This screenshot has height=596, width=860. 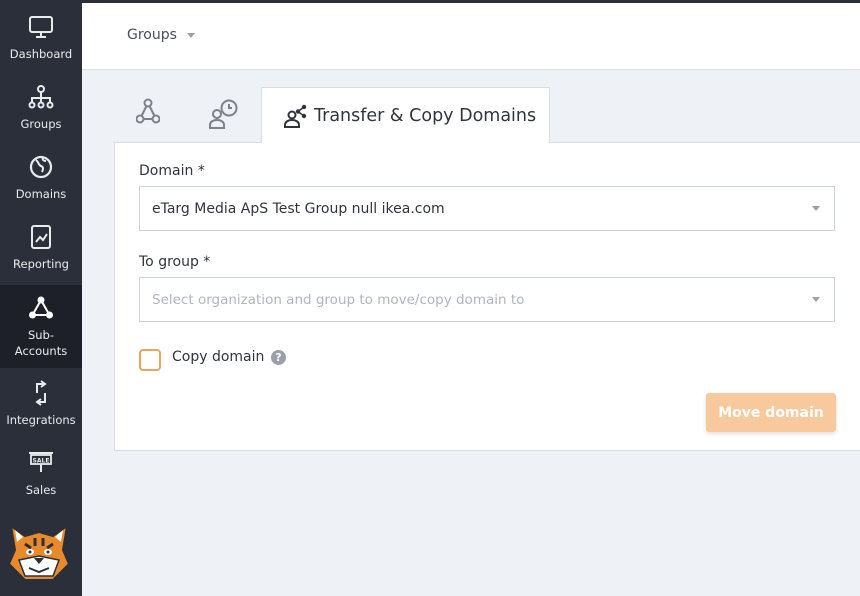 I want to click on sidebar-item-label: Reporting, so click(x=41, y=264).